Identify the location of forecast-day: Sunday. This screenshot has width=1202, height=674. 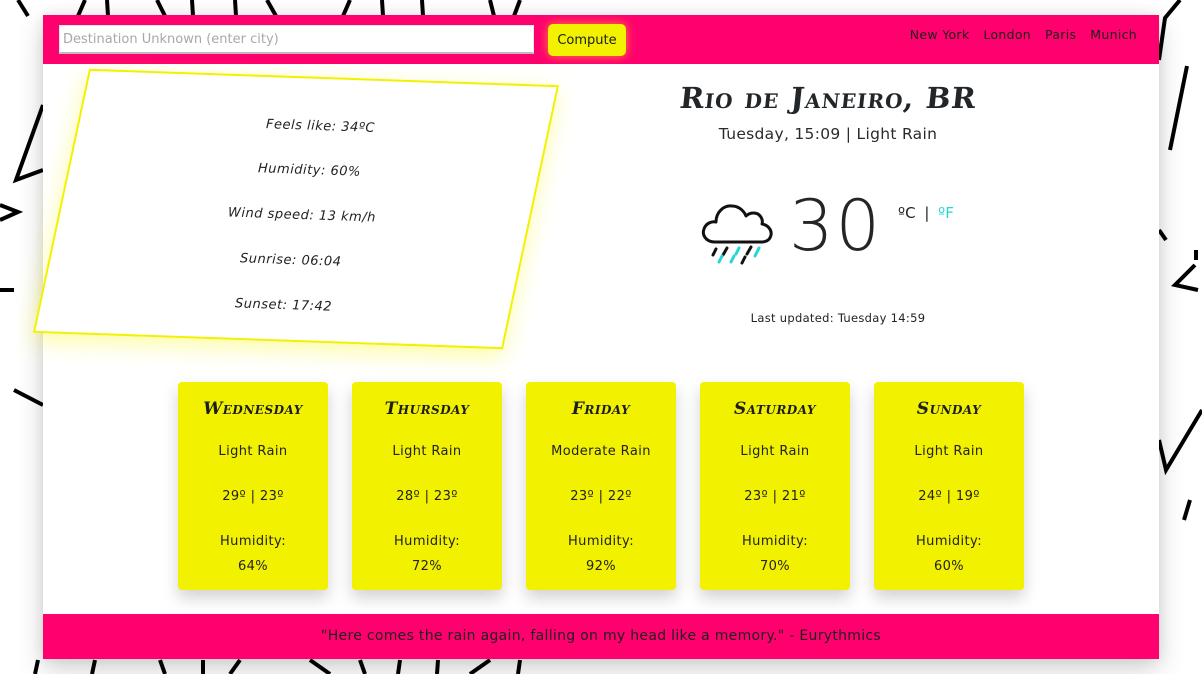
(949, 409).